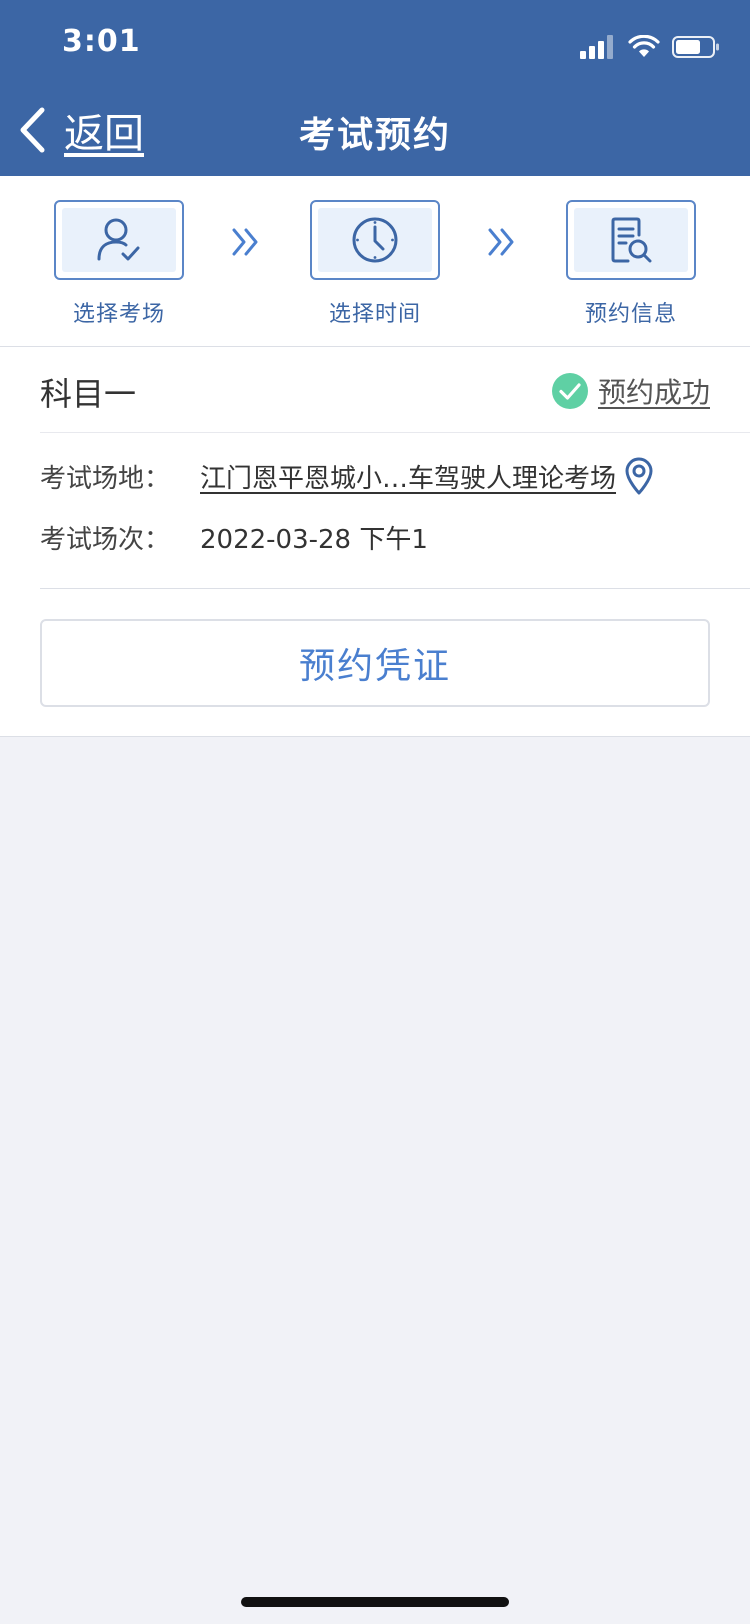 The width and height of the screenshot is (750, 1624). What do you see at coordinates (695, 47) in the screenshot?
I see `battery-icon` at bounding box center [695, 47].